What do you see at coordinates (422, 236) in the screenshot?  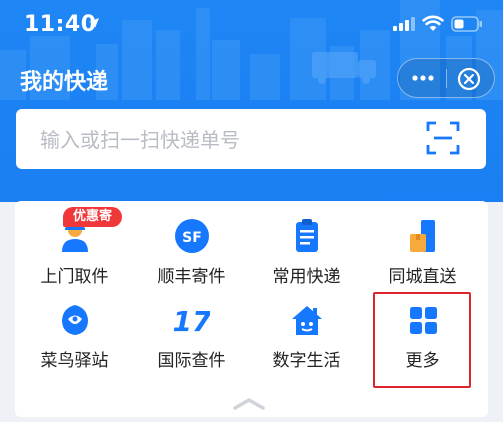 I see `package-delivery-icon` at bounding box center [422, 236].